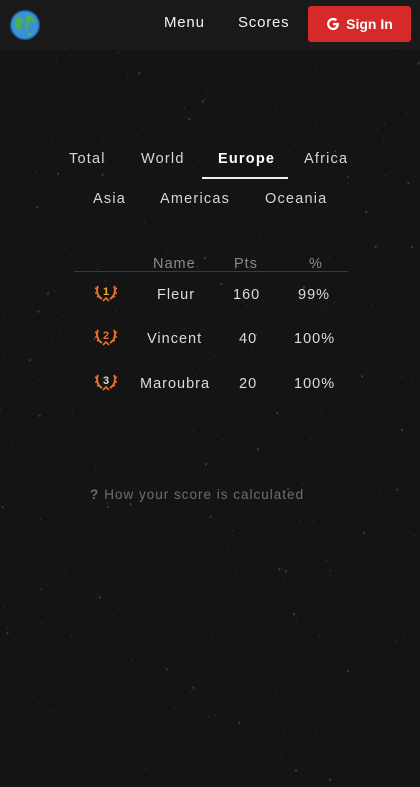  I want to click on active-tab-indicator, so click(245, 178).